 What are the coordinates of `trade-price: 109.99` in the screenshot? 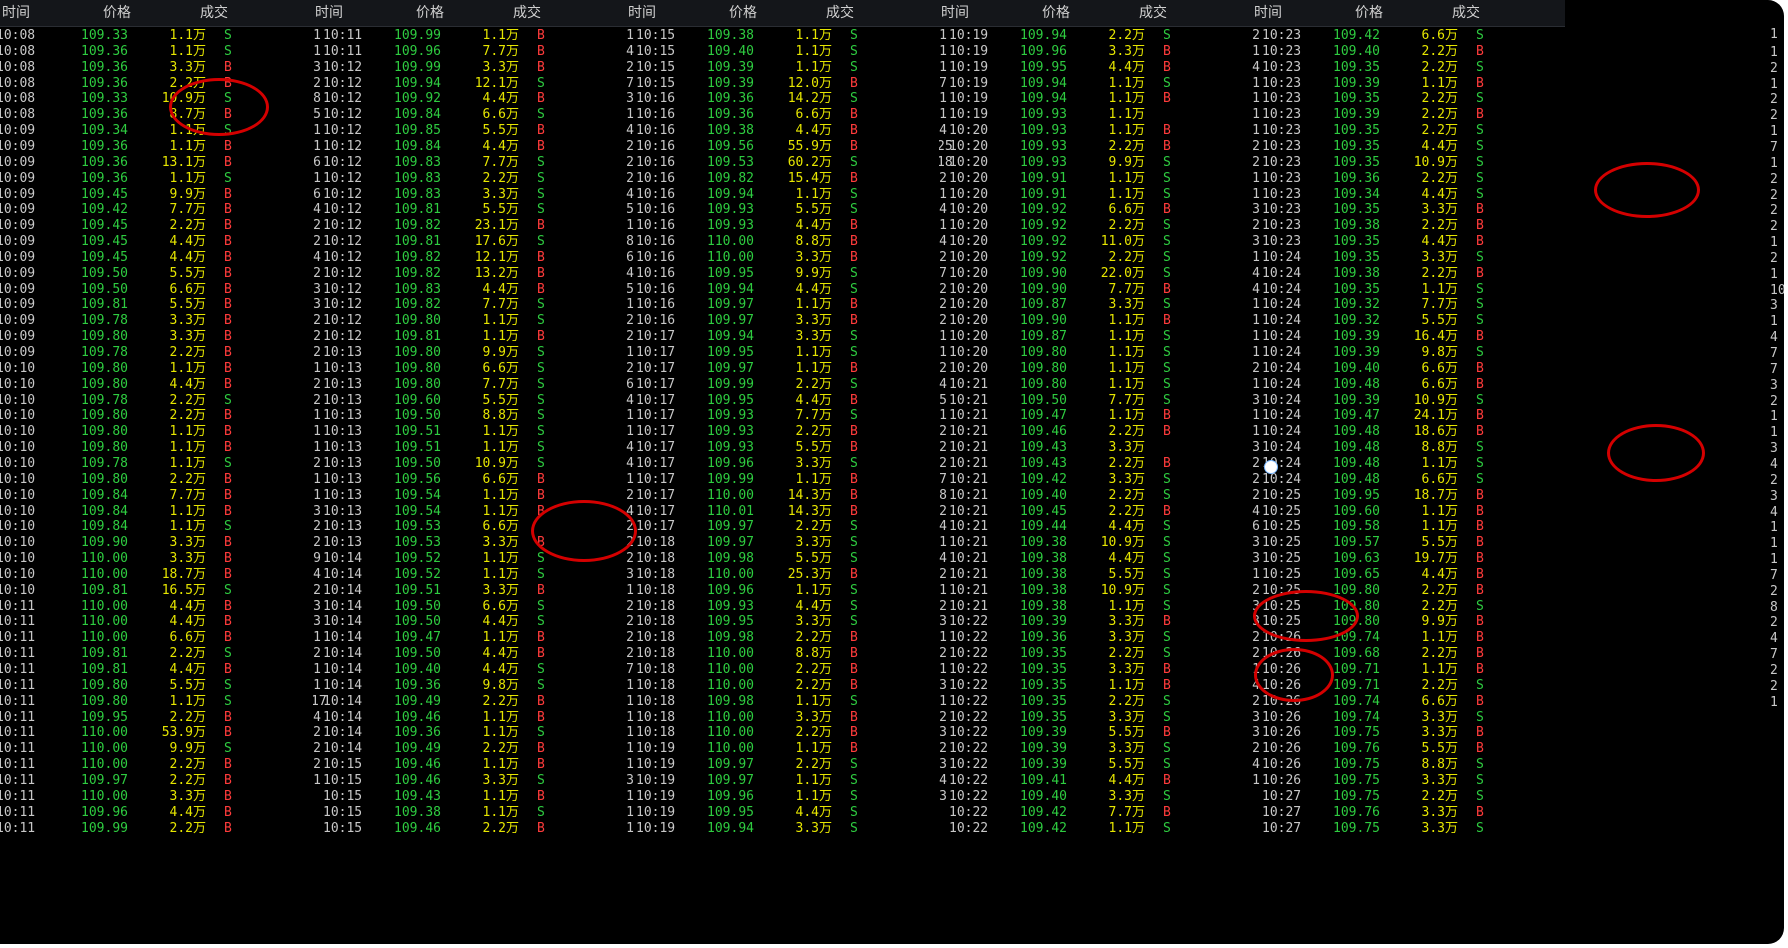 It's located at (104, 828).